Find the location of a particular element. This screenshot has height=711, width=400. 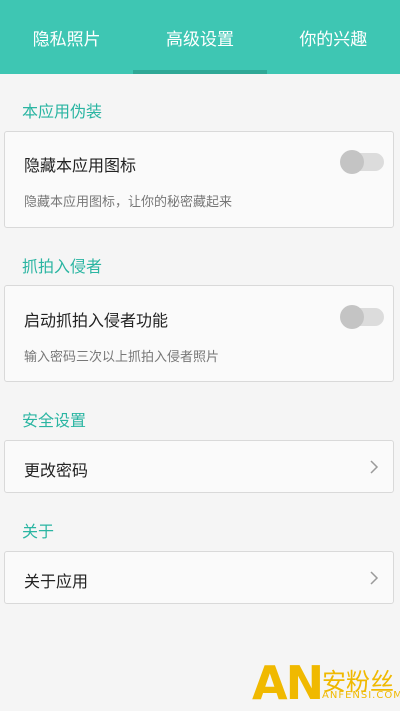

change-password-label: 更改密码 is located at coordinates (56, 470).